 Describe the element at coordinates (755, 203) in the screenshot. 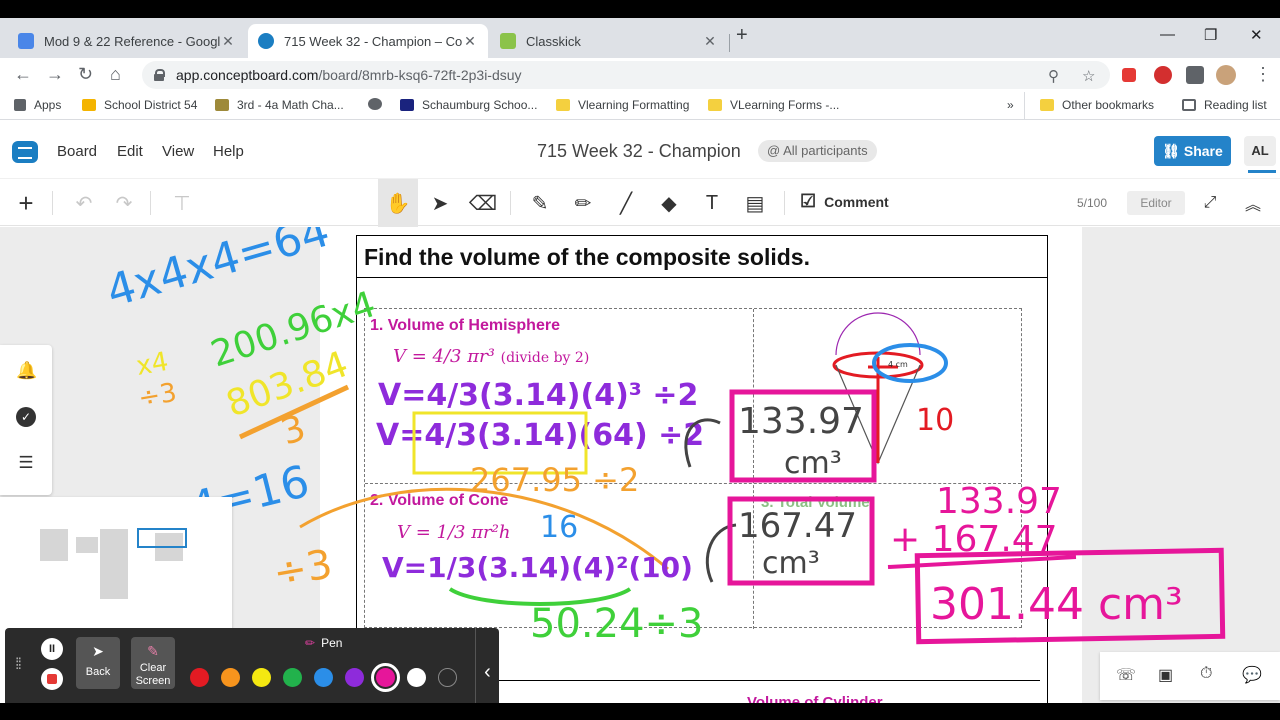

I see `sticky-note-icon: ▤` at that location.